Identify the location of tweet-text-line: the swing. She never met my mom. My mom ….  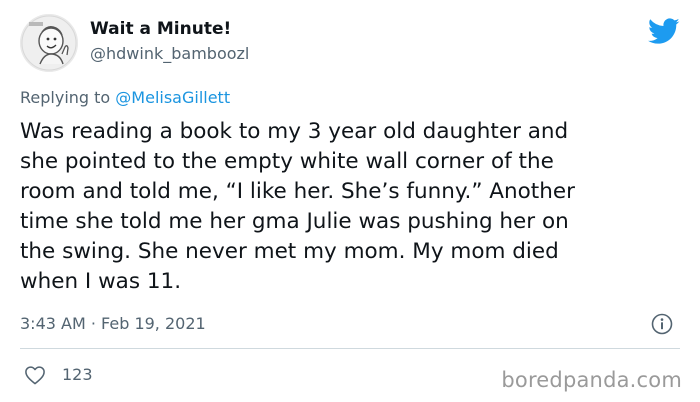
(289, 251).